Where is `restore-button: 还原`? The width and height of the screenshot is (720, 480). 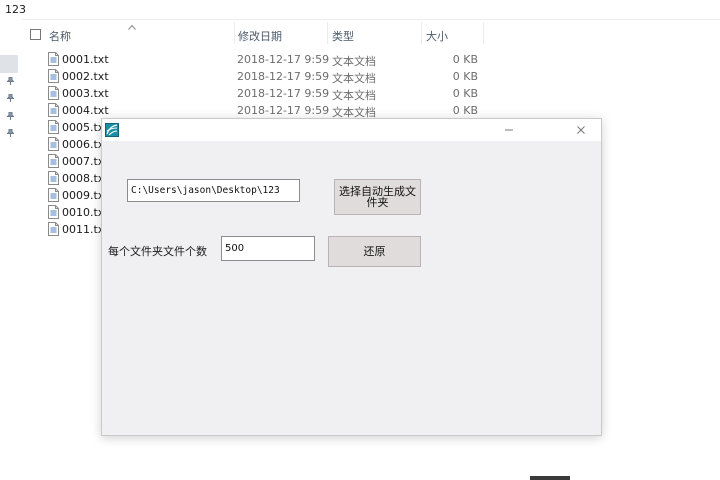
restore-button: 还原 is located at coordinates (374, 251).